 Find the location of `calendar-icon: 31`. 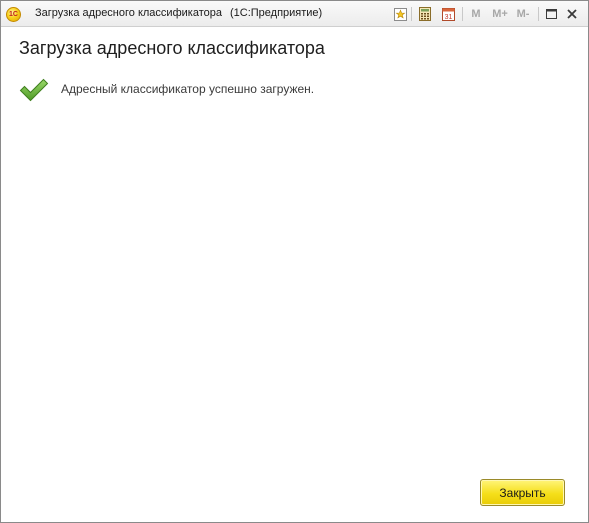

calendar-icon: 31 is located at coordinates (448, 14).